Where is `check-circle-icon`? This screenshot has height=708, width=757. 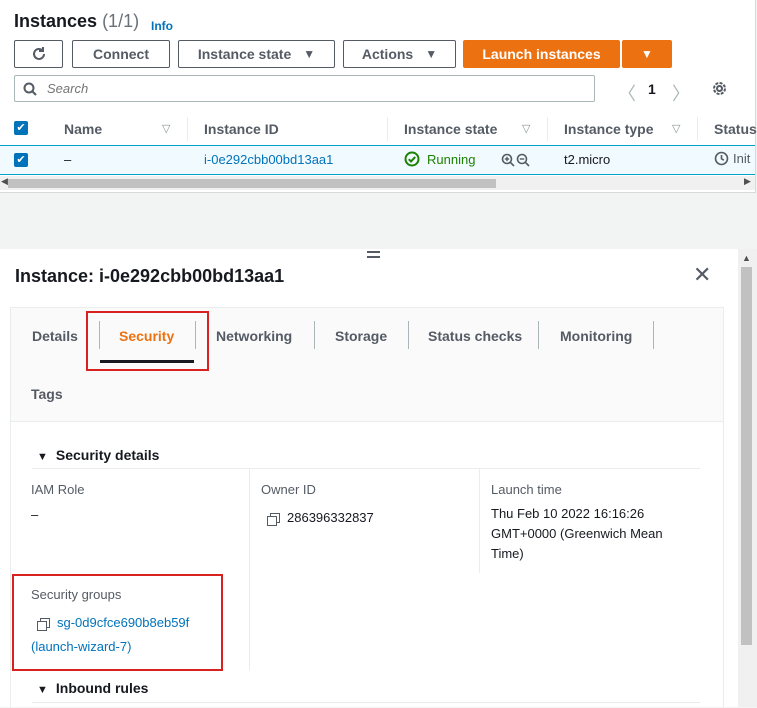
check-circle-icon is located at coordinates (412, 159).